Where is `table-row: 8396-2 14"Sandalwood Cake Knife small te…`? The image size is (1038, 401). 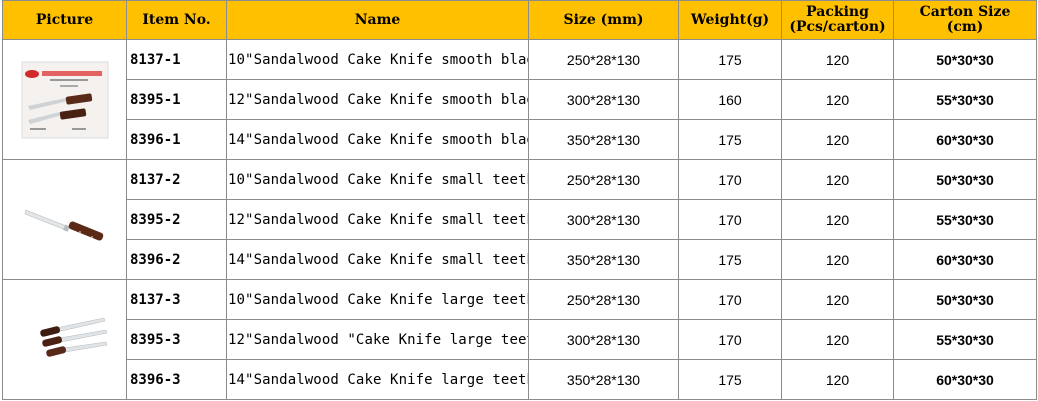
table-row: 8396-2 14"Sandalwood Cake Knife small te… is located at coordinates (520, 259).